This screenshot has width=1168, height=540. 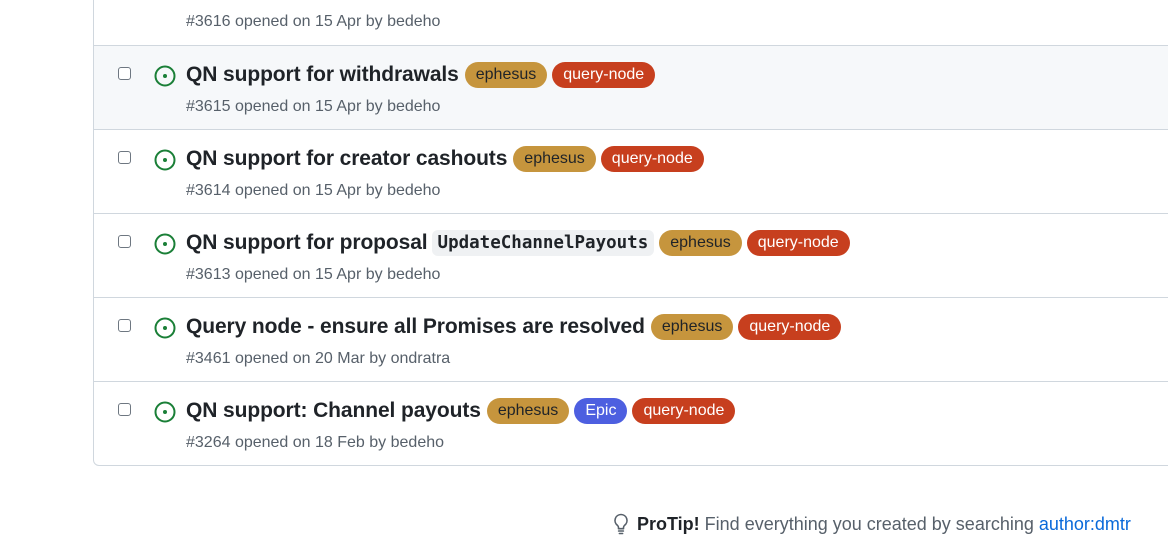 I want to click on issue-title-link: QN support: Channel payouts, so click(x=333, y=411).